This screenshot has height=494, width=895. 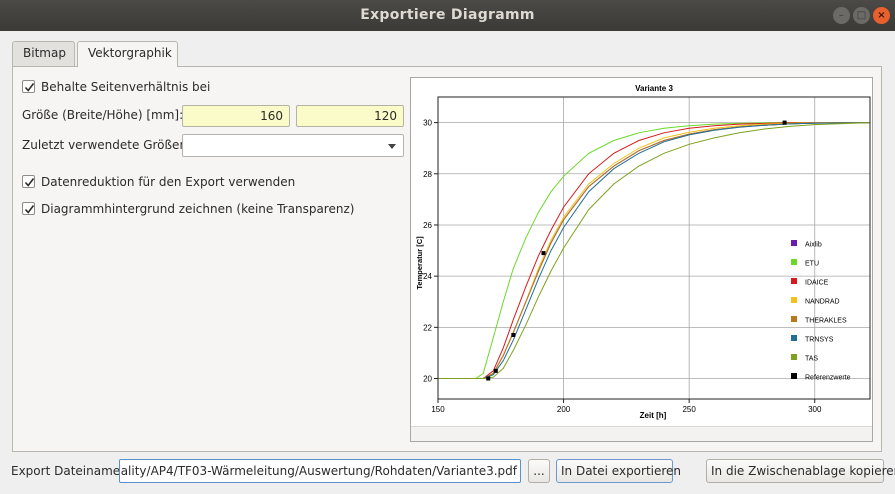 I want to click on y-tick-label: 22, so click(x=427, y=327).